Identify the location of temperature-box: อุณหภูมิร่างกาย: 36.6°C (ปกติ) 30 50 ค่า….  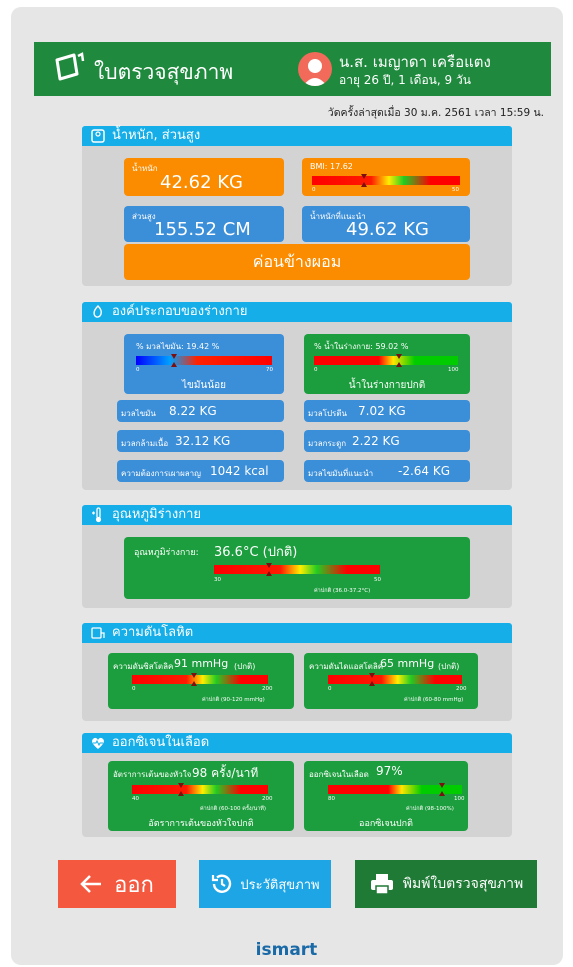
(297, 568).